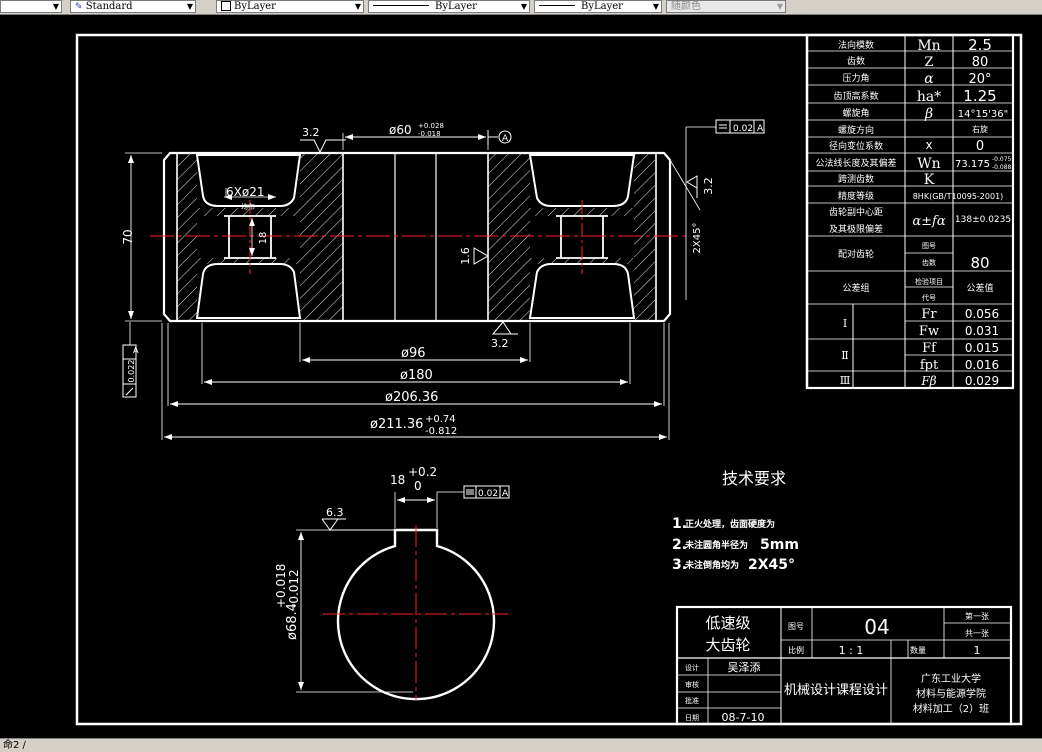 The height and width of the screenshot is (752, 1042). Describe the element at coordinates (980, 45) in the screenshot. I see `param-value: 2.5` at that location.